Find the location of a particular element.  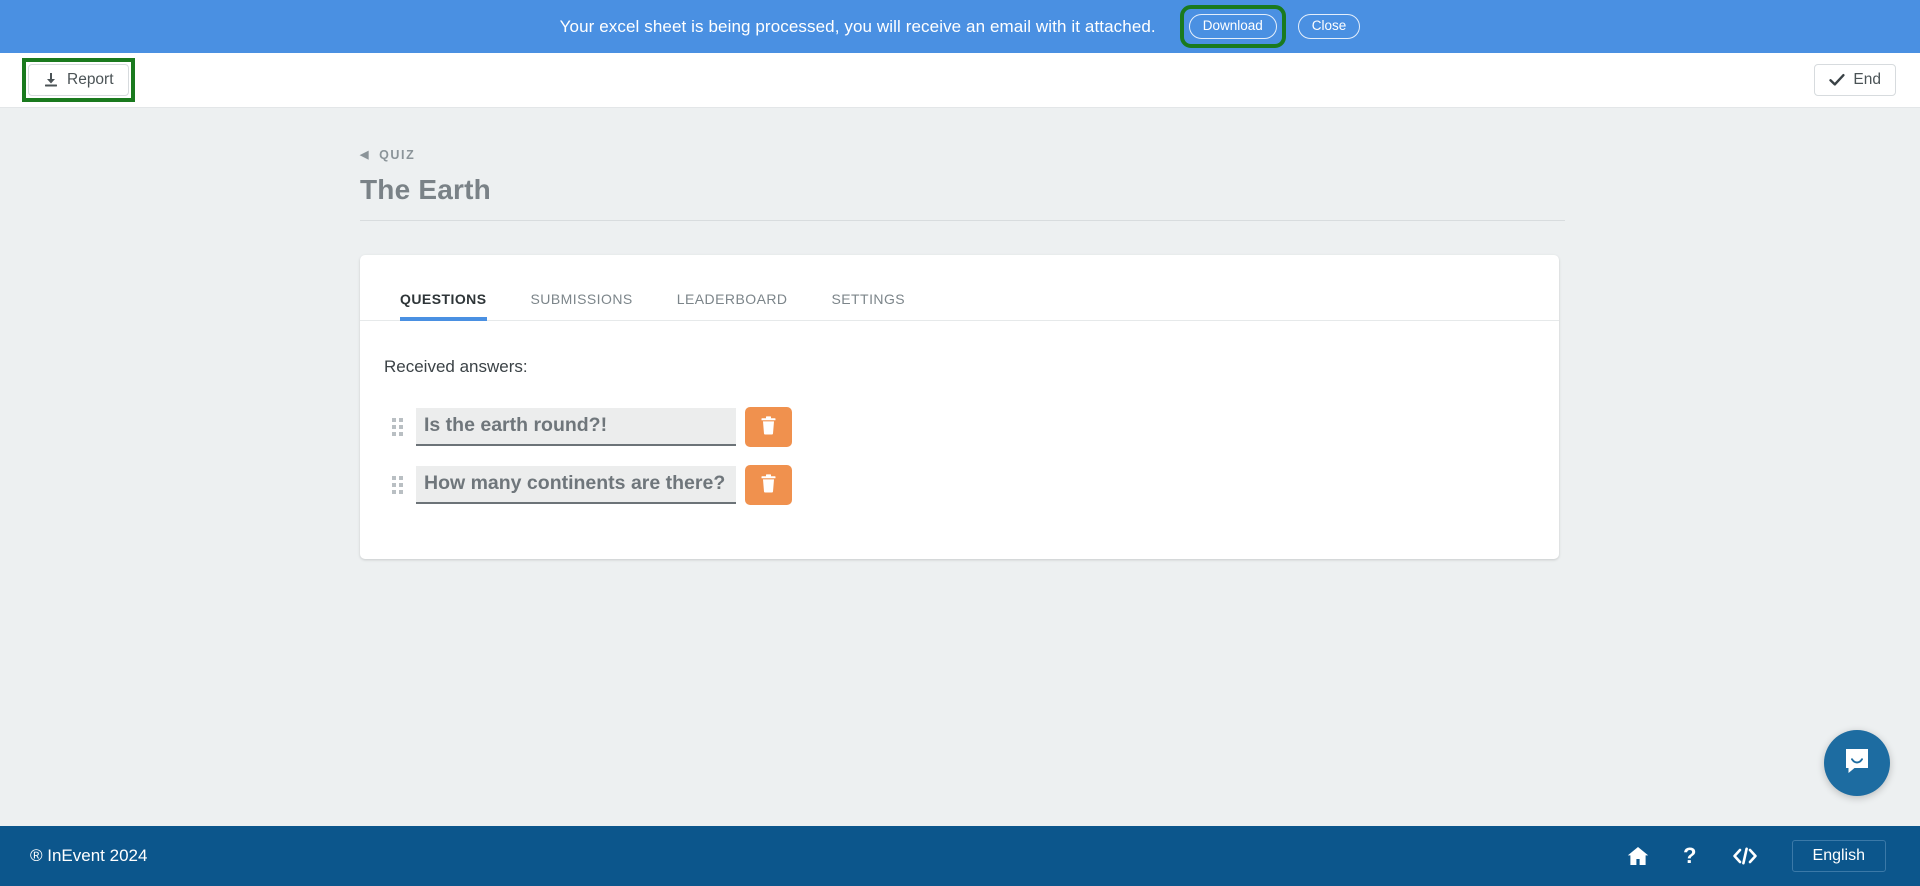

report-highlight-annotation: Report is located at coordinates (78, 80).